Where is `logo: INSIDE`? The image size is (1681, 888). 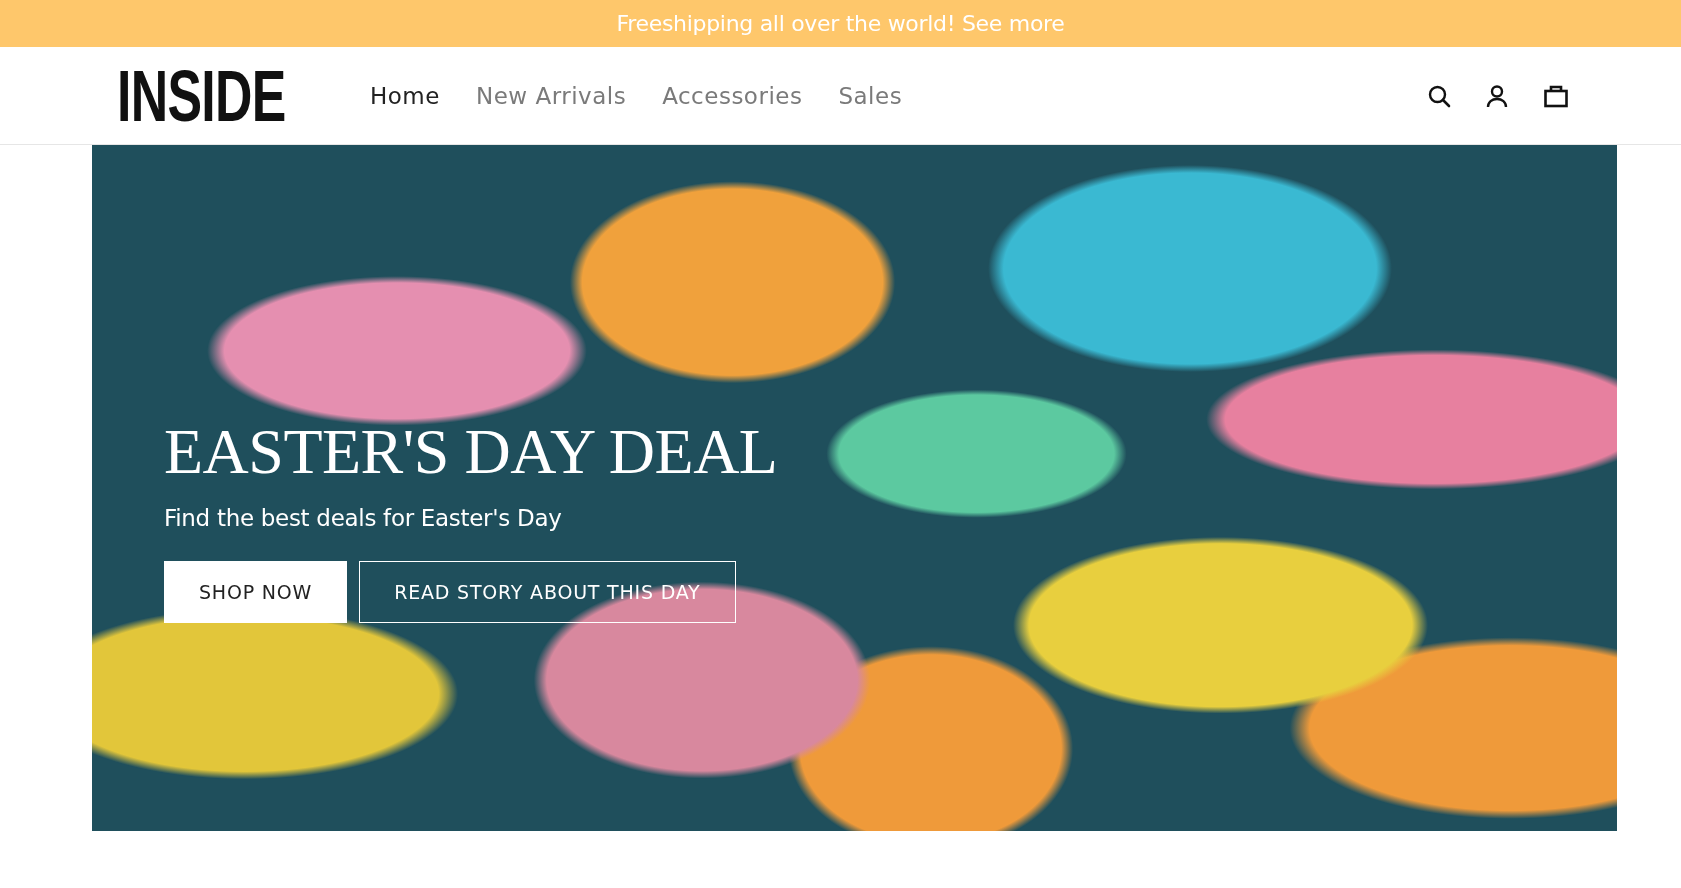 logo: INSIDE is located at coordinates (201, 95).